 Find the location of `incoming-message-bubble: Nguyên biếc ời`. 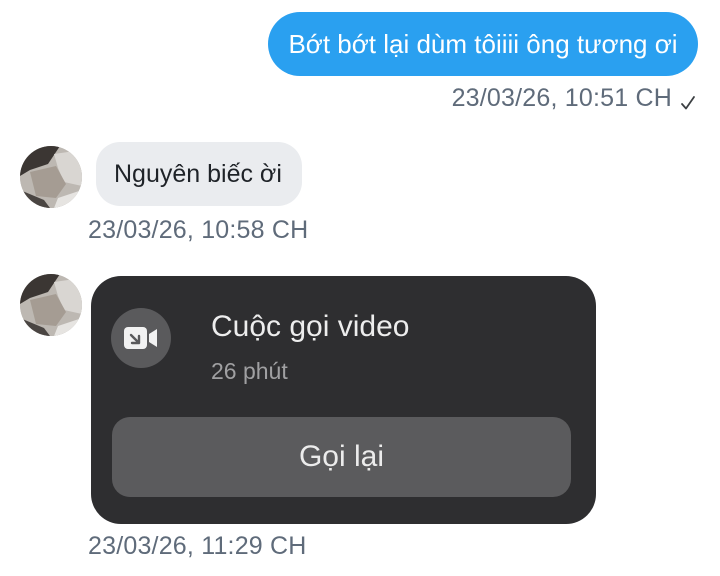

incoming-message-bubble: Nguyên biếc ời is located at coordinates (199, 174).